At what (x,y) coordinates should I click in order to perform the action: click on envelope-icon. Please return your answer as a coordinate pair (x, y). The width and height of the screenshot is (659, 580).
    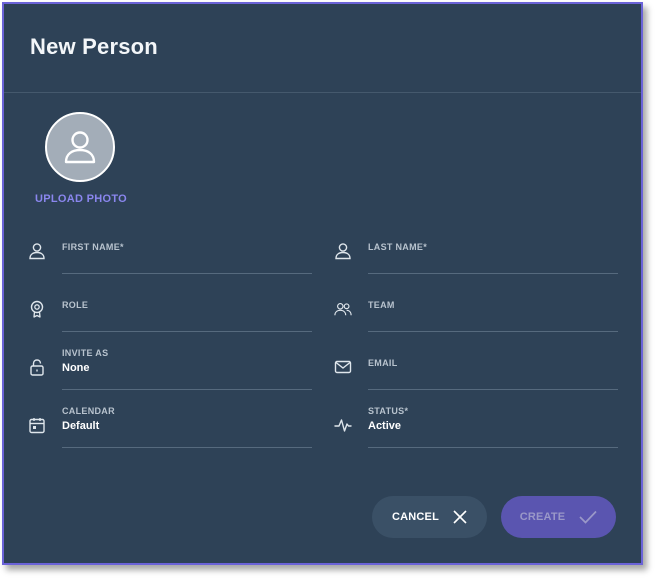
    Looking at the image, I should click on (343, 367).